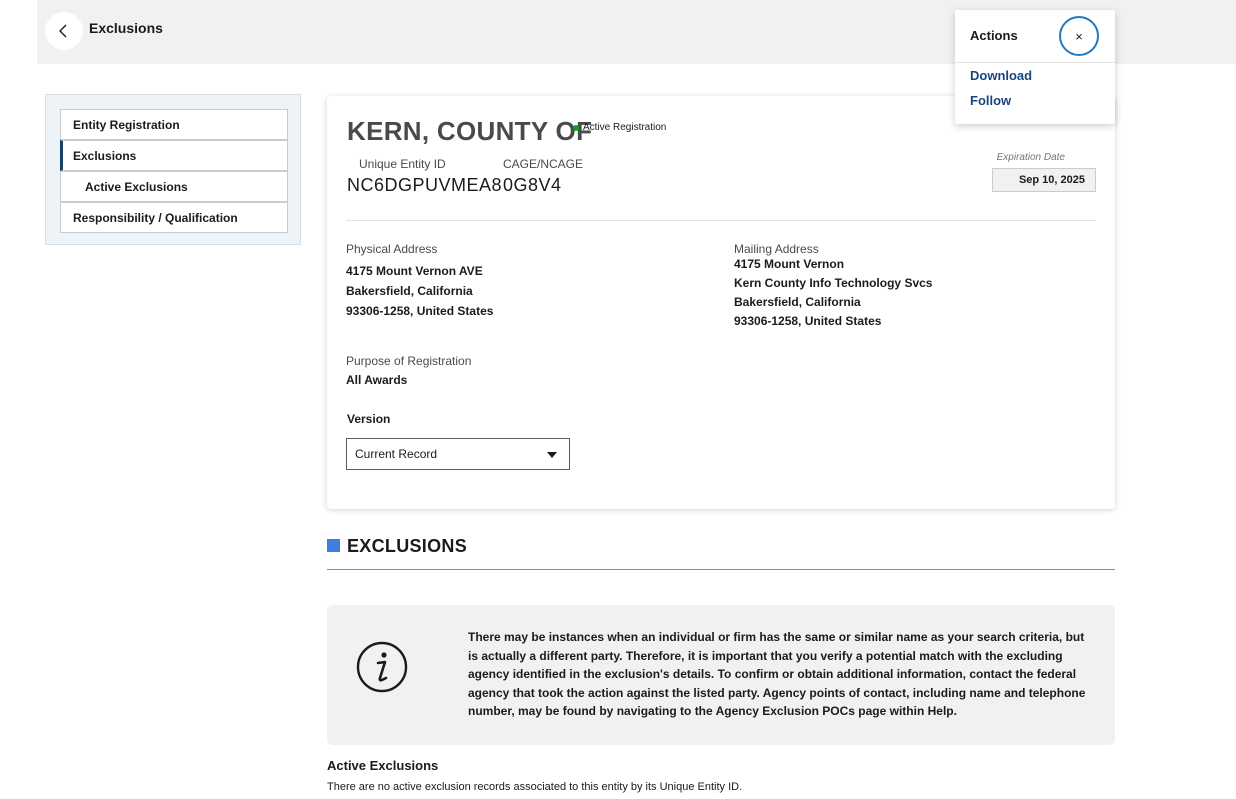 Image resolution: width=1236 pixels, height=799 pixels. I want to click on physical-address-label: Physical Address, so click(392, 249).